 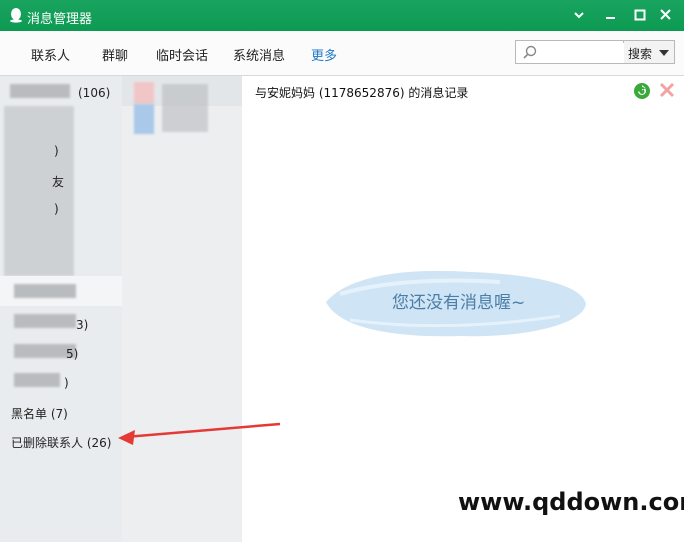 What do you see at coordinates (640, 54) in the screenshot?
I see `search-button-label: 搜索` at bounding box center [640, 54].